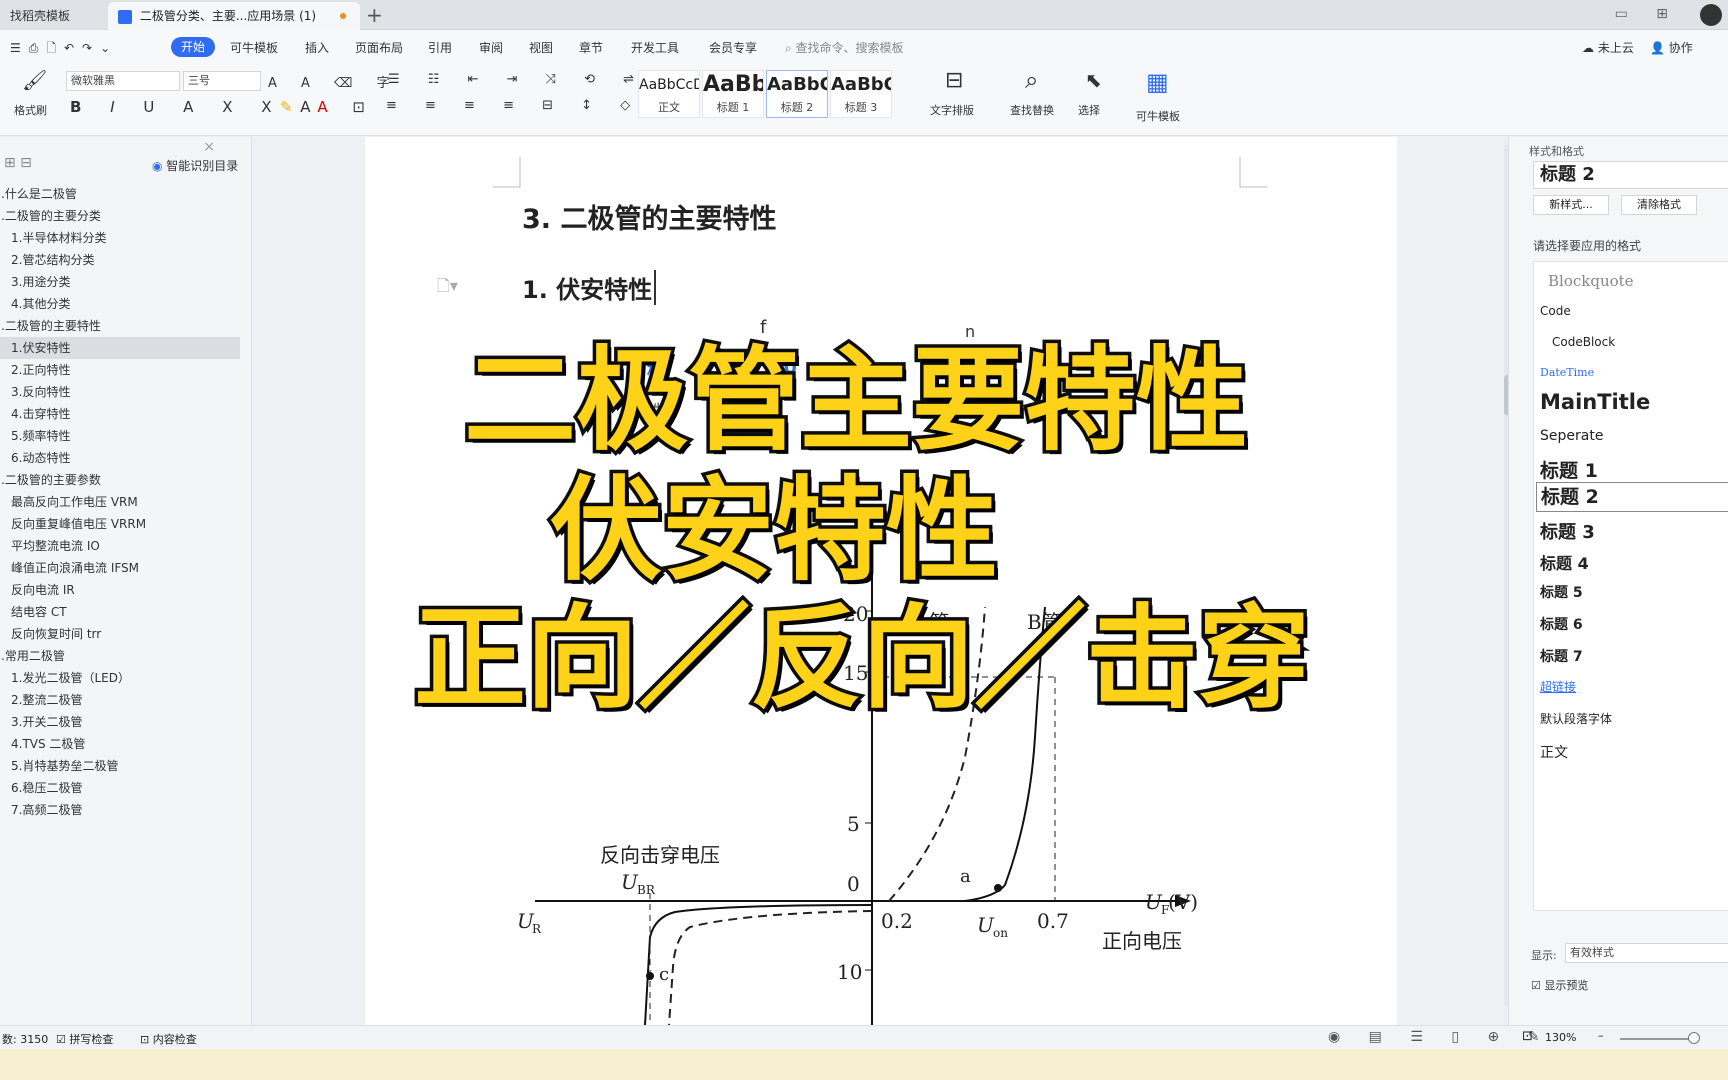 The image size is (1728, 1080). I want to click on toc-item: 3.反向特性, so click(120, 392).